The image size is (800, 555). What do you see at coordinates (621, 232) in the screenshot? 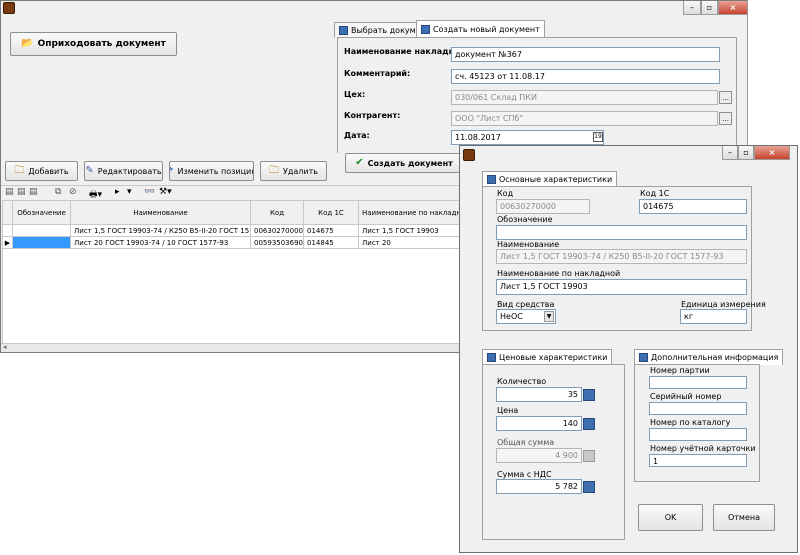
I see `designation-field` at bounding box center [621, 232].